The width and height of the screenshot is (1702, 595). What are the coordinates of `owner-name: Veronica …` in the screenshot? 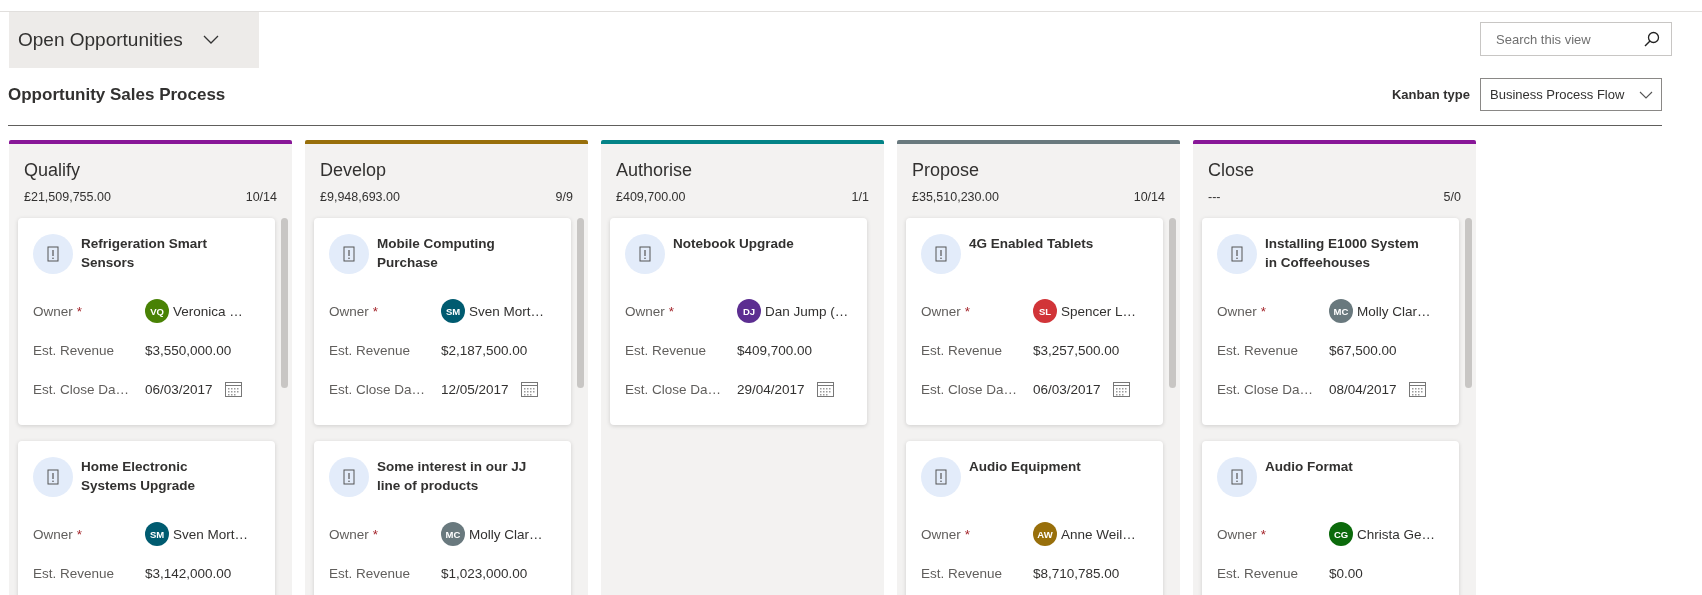 It's located at (208, 311).